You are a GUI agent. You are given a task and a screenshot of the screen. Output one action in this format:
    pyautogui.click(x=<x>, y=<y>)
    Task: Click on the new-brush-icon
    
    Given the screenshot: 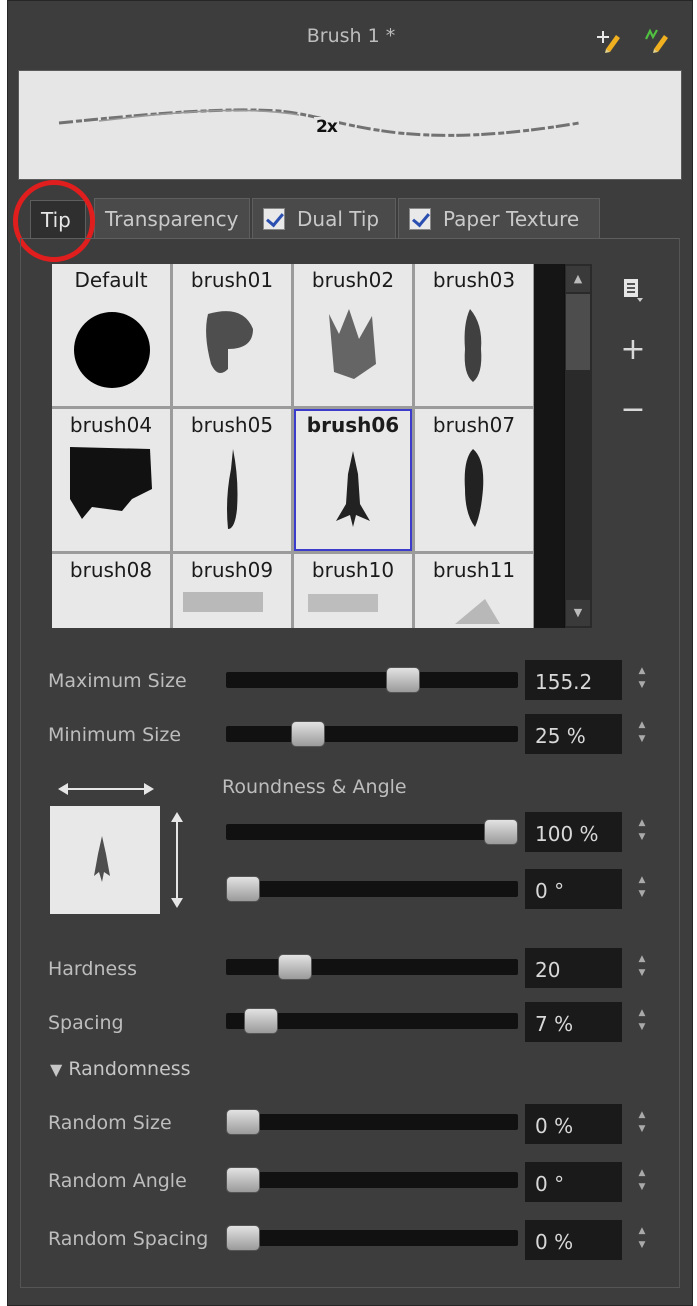 What is the action you would take?
    pyautogui.click(x=610, y=41)
    